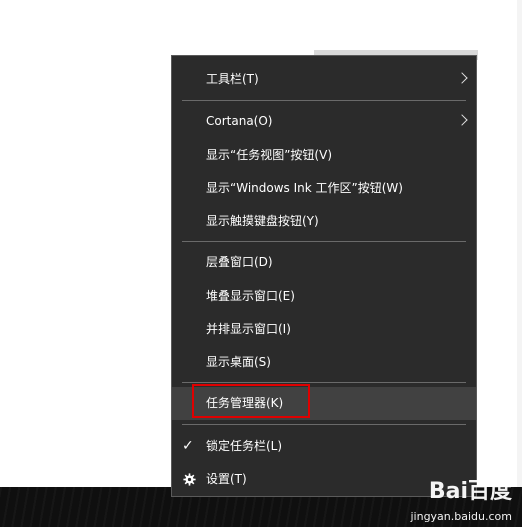  Describe the element at coordinates (188, 446) in the screenshot. I see `checkmark-icon: ✓` at that location.